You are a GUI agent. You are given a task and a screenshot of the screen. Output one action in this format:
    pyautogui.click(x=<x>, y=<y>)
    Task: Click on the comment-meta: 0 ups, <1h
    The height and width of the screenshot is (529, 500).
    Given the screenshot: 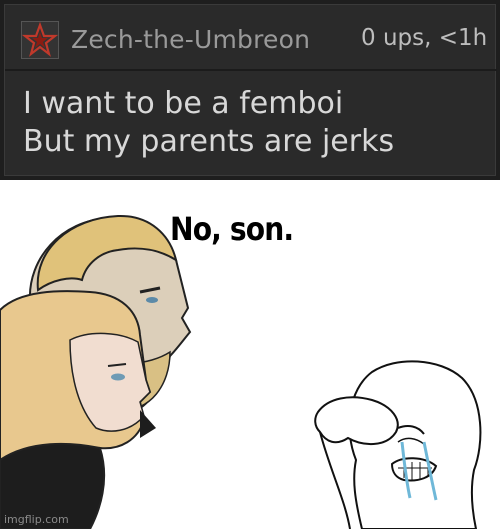 What is the action you would take?
    pyautogui.click(x=424, y=38)
    